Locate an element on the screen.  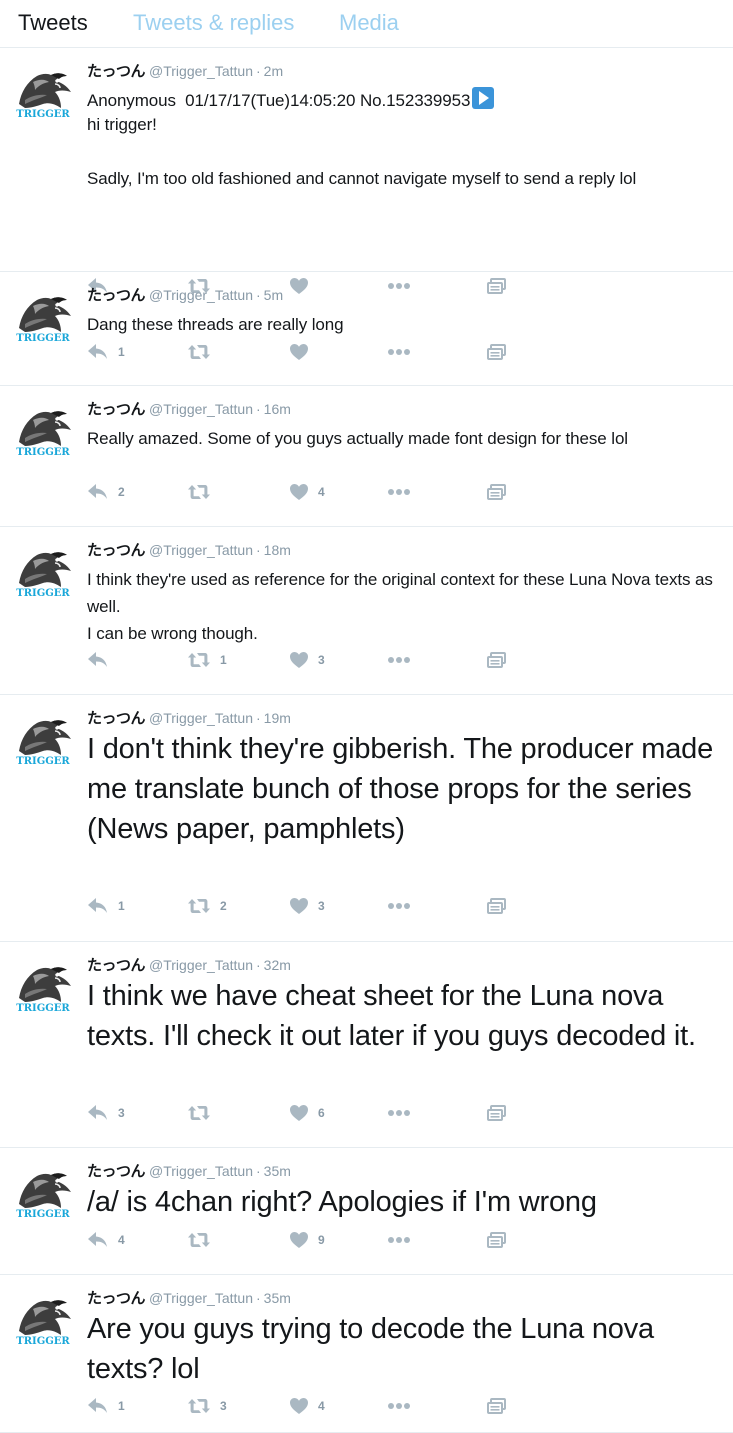
like-button is located at coordinates (303, 352).